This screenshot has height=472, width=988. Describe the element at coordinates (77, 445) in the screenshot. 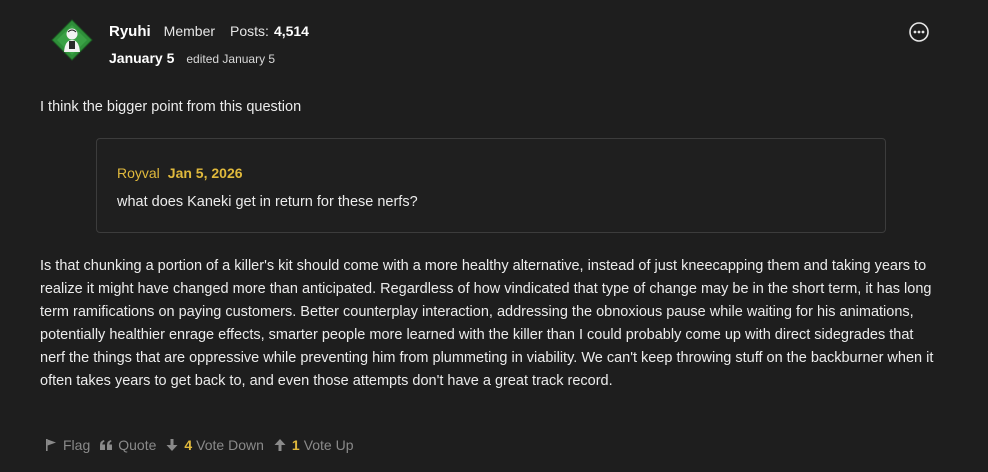

I see `flag-label: Flag` at that location.